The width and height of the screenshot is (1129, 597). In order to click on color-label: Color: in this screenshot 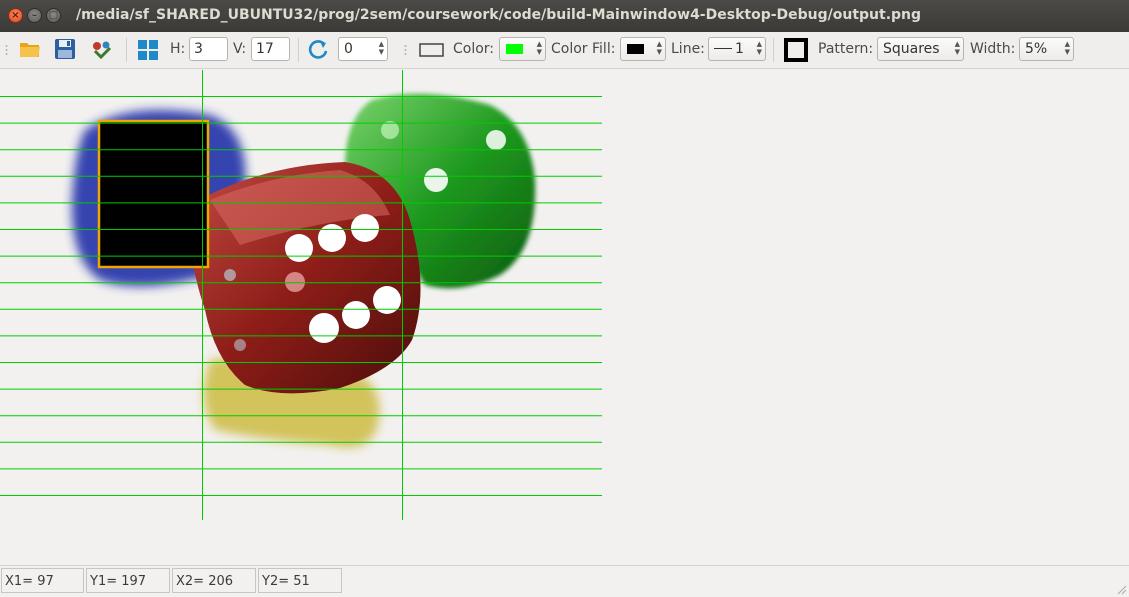, I will do `click(474, 49)`.